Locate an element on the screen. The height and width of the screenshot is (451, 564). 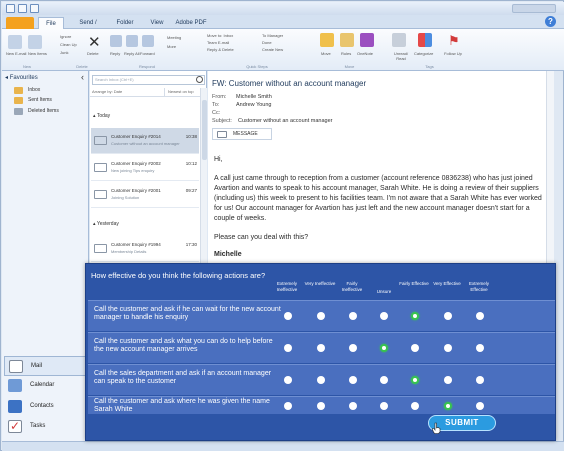
tab-send-receive: Send / Receive is located at coordinates (88, 27).